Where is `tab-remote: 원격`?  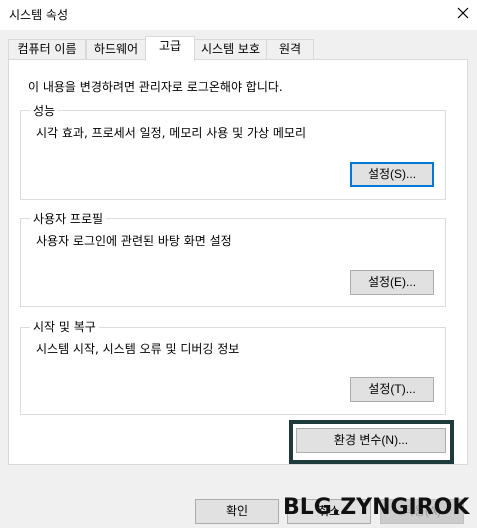 tab-remote: 원격 is located at coordinates (290, 49).